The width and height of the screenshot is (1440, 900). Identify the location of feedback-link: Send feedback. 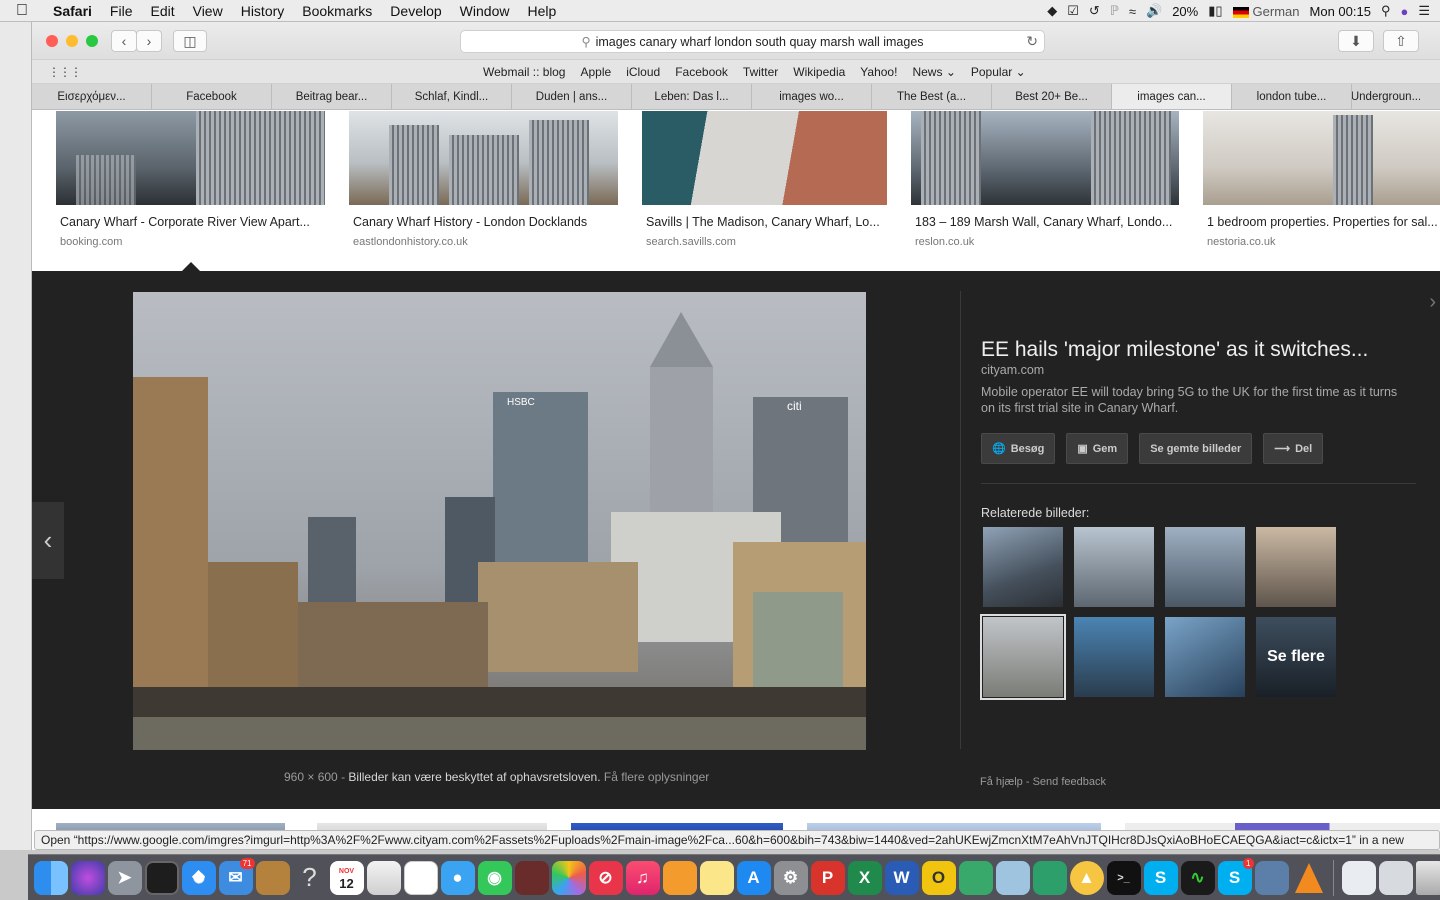
(1069, 782).